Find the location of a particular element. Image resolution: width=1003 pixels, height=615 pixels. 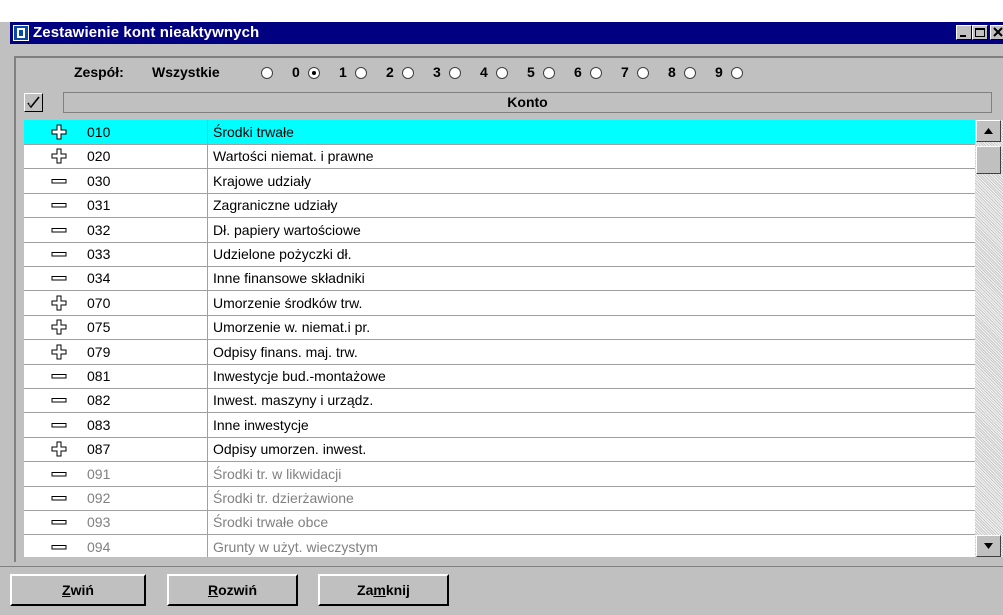

account-name: Środki tr. dzierżawione is located at coordinates (283, 498).